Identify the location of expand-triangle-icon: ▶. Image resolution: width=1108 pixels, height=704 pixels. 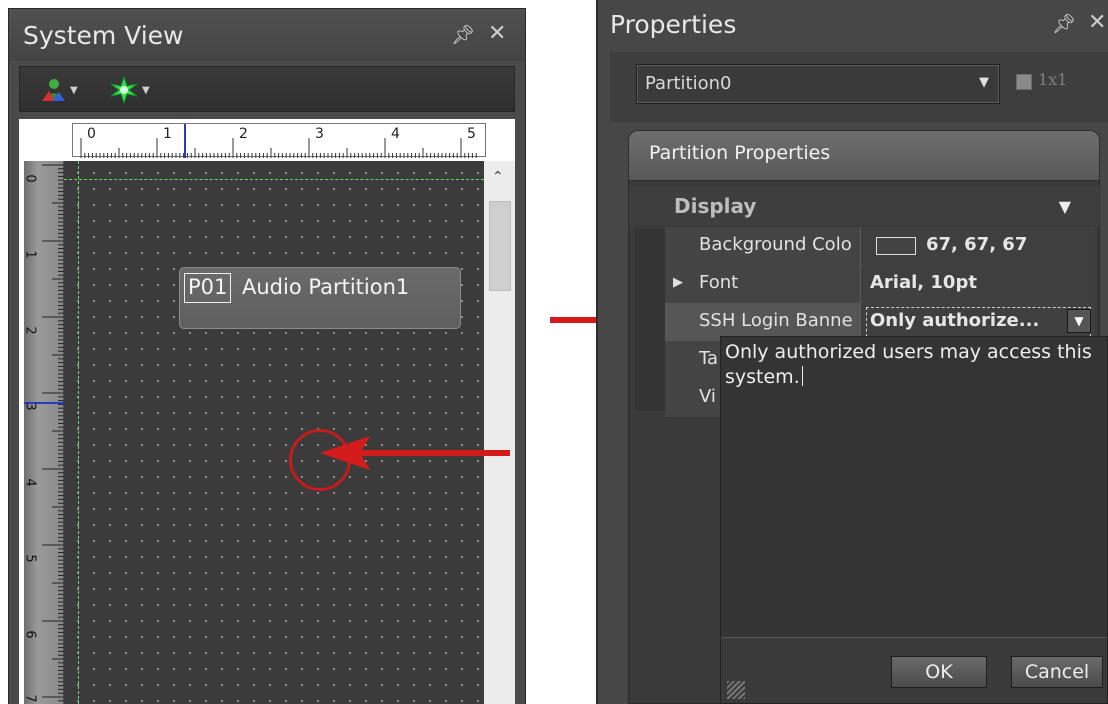
(678, 282).